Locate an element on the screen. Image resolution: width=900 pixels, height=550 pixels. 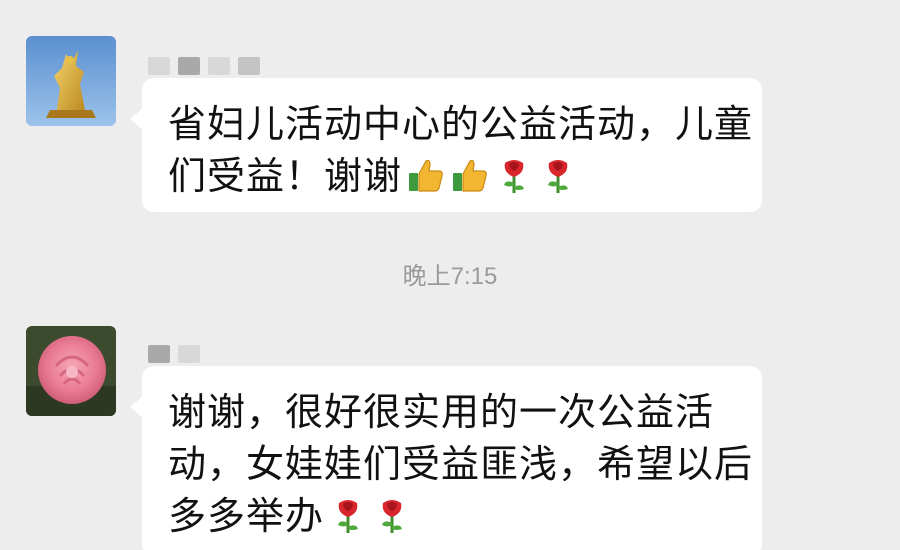
golden-statue-avatar-image is located at coordinates (71, 81).